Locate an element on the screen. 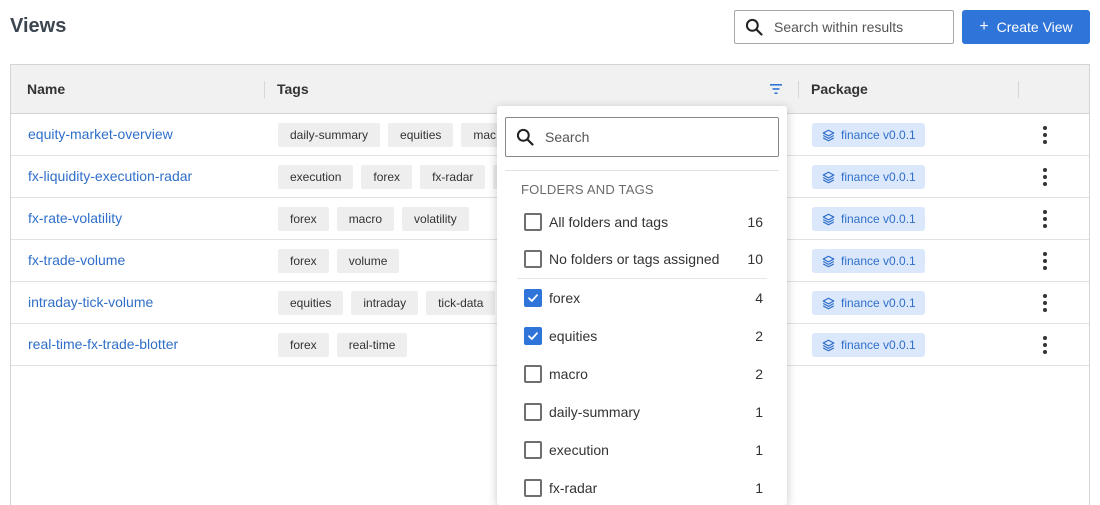 The width and height of the screenshot is (1100, 505). column-header-package: Package is located at coordinates (839, 89).